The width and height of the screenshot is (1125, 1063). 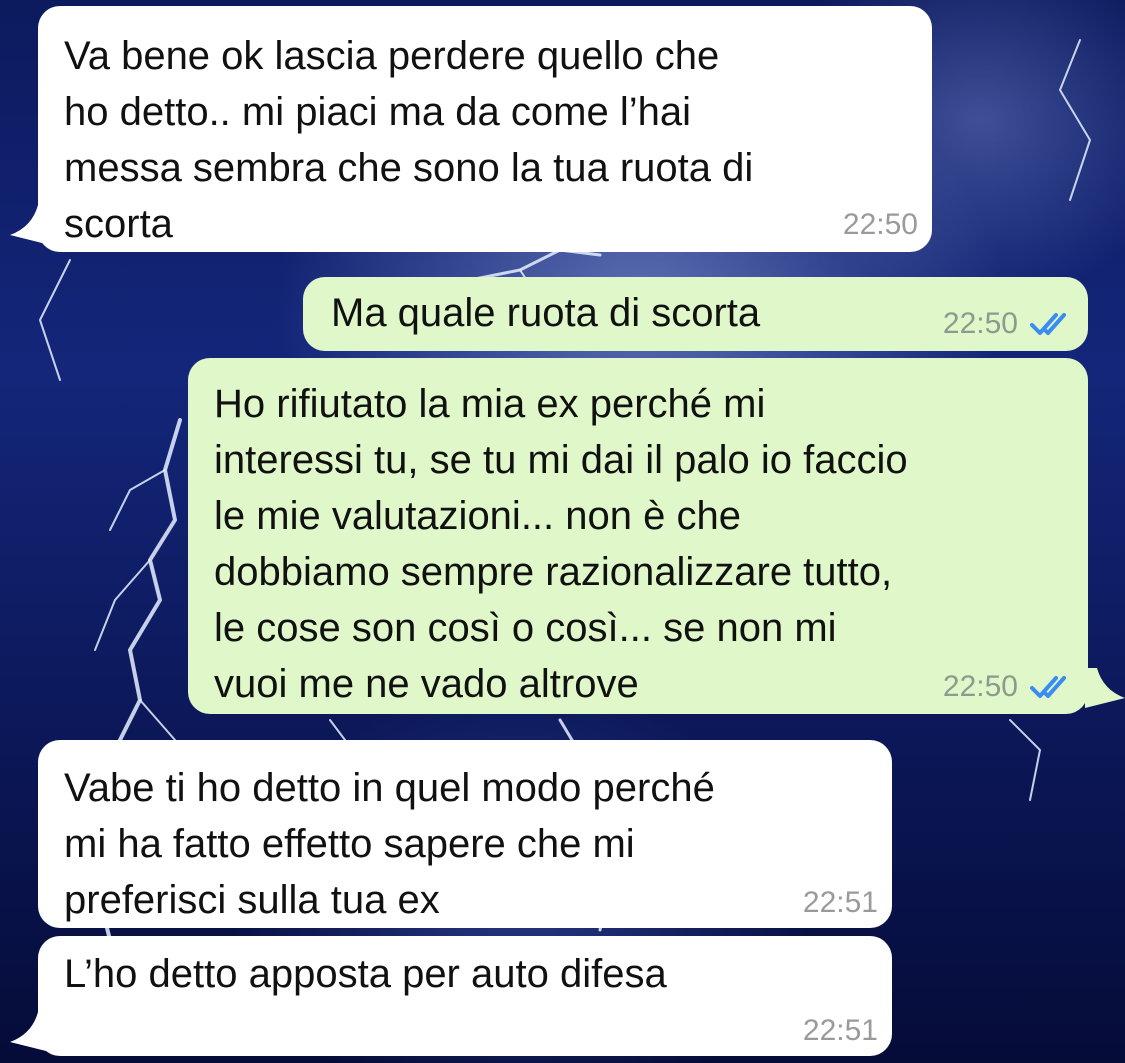 What do you see at coordinates (1105, 688) in the screenshot?
I see `bubble-tail` at bounding box center [1105, 688].